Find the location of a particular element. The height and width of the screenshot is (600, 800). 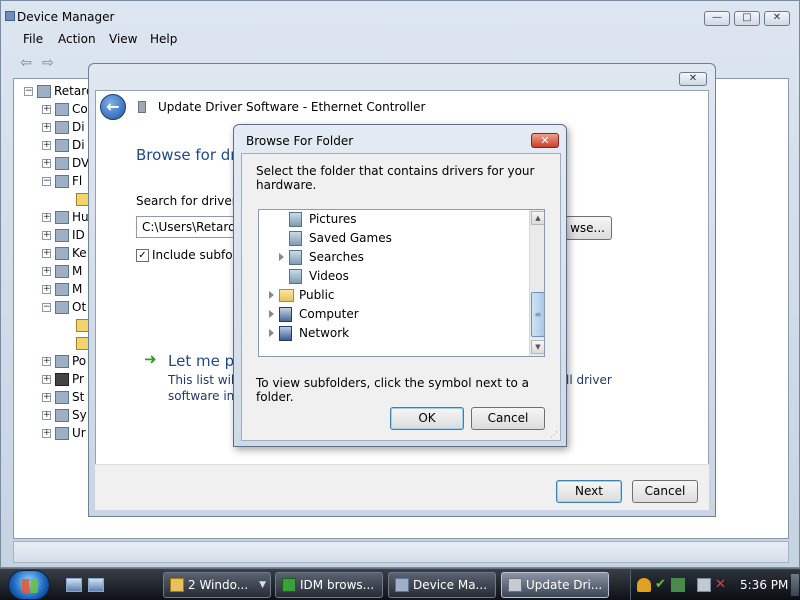

volume-muted-icon: ✕ is located at coordinates (722, 585).